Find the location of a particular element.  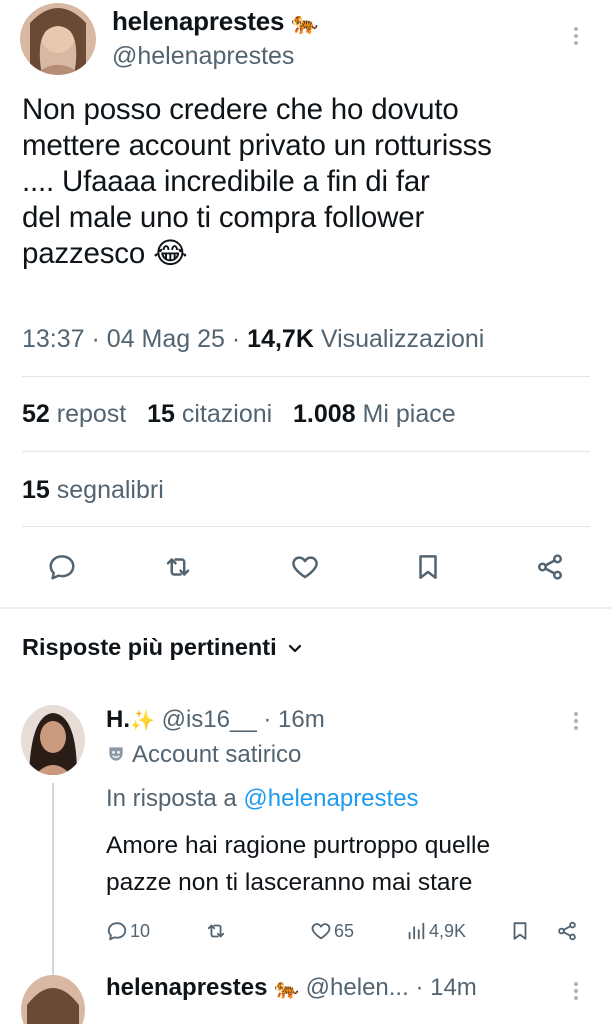

views-count: 14,7K is located at coordinates (280, 339).